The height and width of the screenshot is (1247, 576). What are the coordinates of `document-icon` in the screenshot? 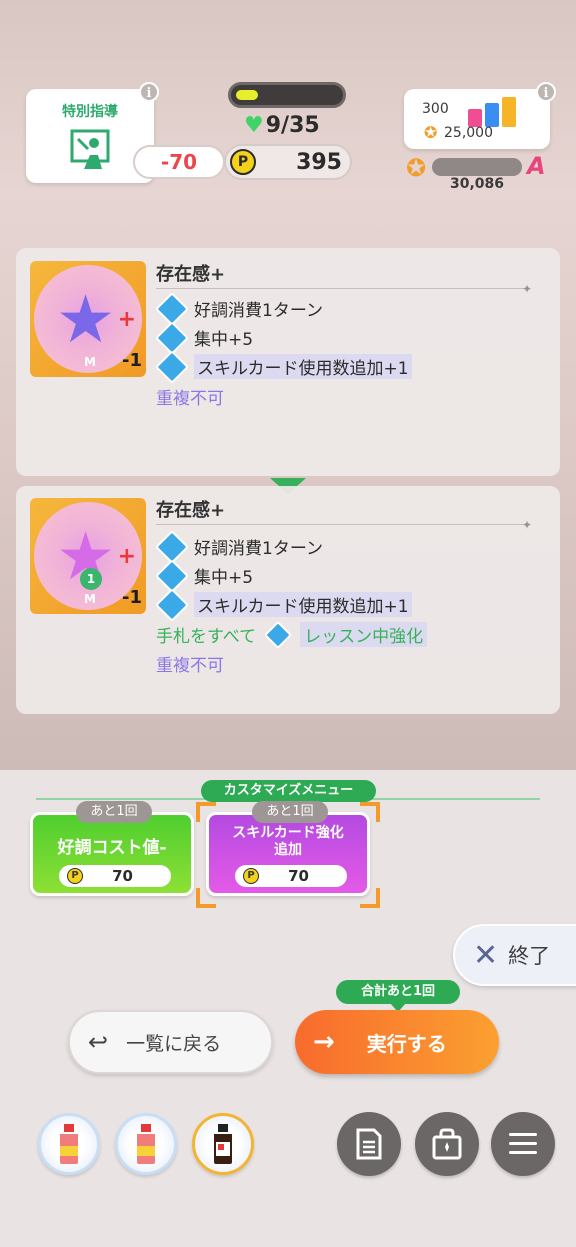 It's located at (369, 1144).